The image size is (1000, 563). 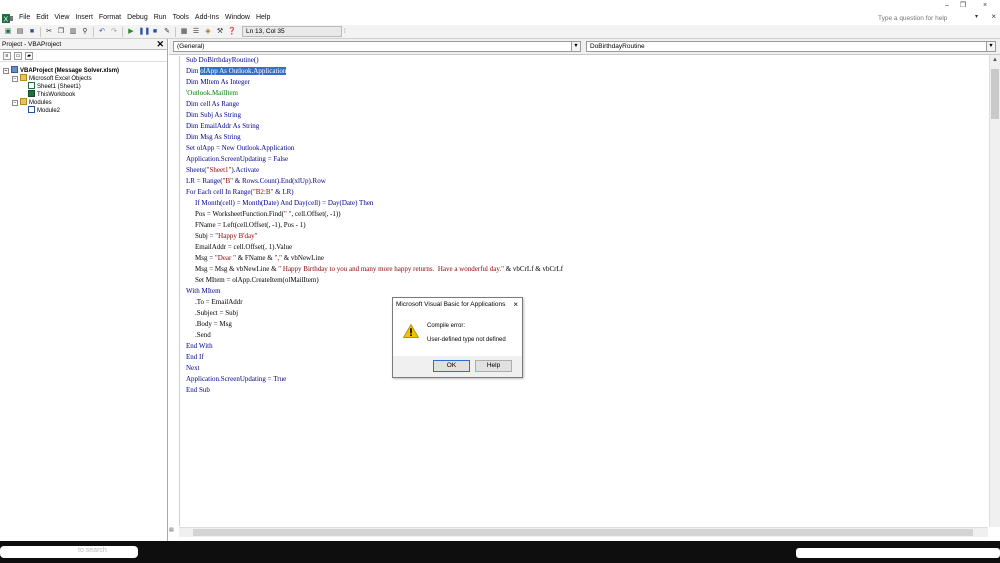 What do you see at coordinates (213, 324) in the screenshot?
I see `code-line: .Body = Msg` at bounding box center [213, 324].